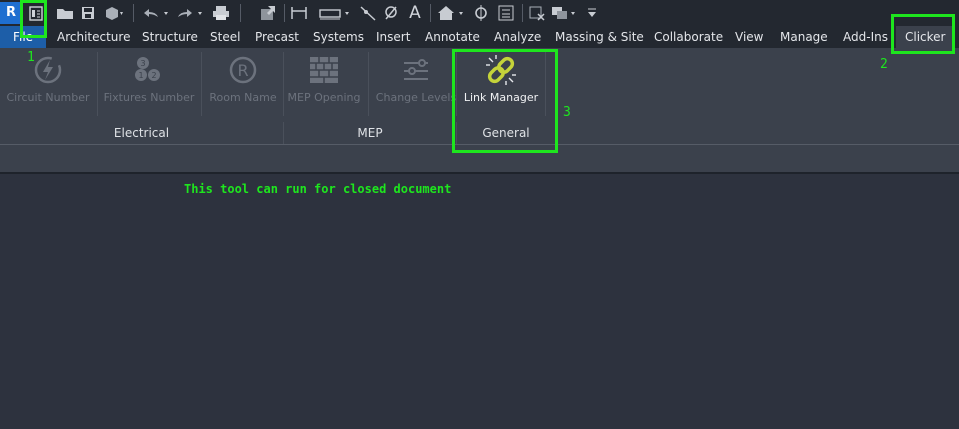  I want to click on close-hidden-windows-icon, so click(537, 13).